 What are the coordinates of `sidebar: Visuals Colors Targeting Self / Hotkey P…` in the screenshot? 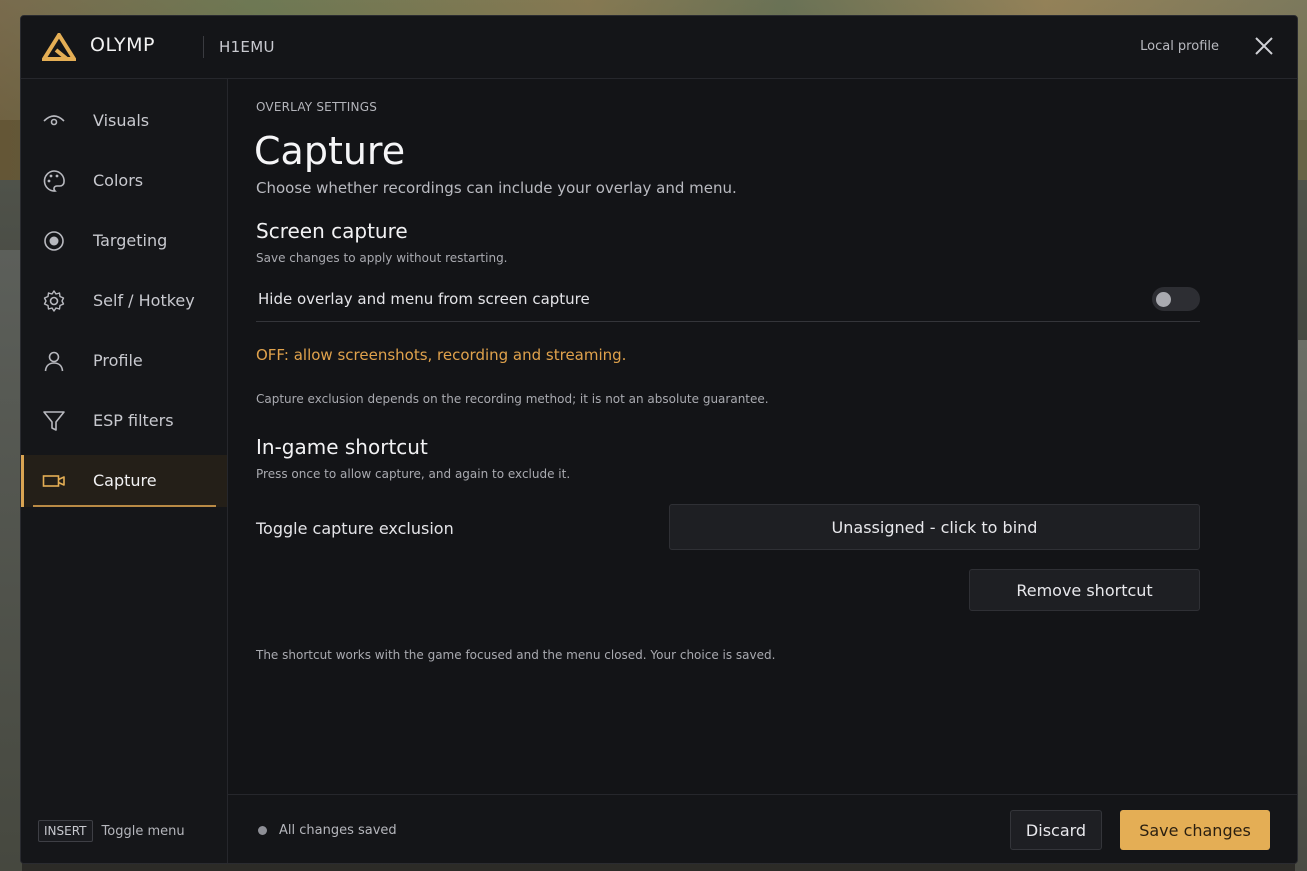 It's located at (124, 471).